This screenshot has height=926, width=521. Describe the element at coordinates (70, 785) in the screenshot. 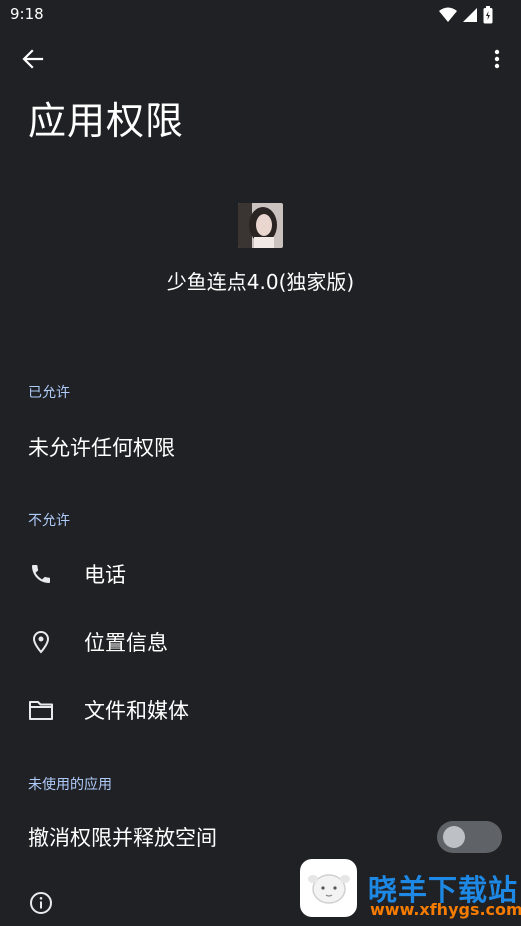

I see `unused-apps-section-header: 未使用的应用` at that location.